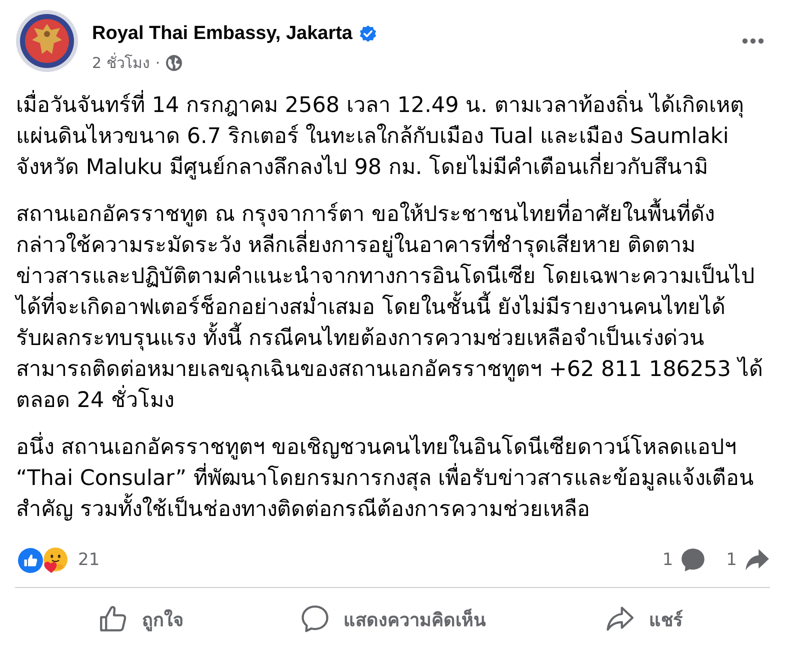 The width and height of the screenshot is (800, 650). Describe the element at coordinates (174, 63) in the screenshot. I see `globe-icon` at that location.